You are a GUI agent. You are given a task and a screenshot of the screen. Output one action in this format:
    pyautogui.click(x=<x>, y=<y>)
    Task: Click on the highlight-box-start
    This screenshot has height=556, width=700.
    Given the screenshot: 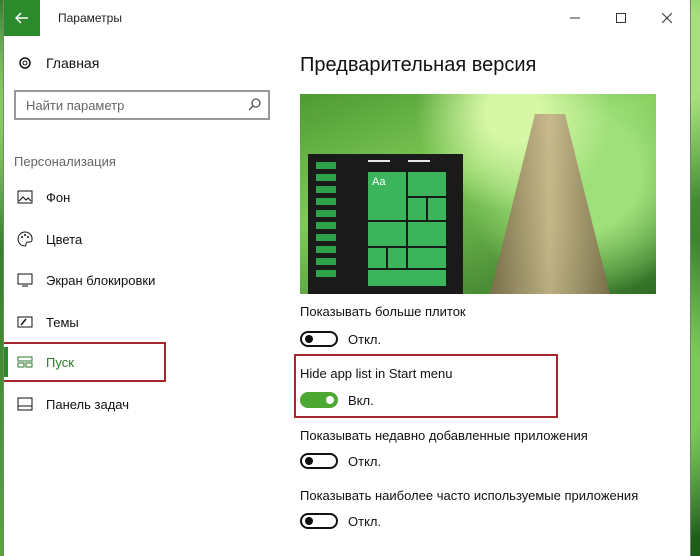 What is the action you would take?
    pyautogui.click(x=85, y=362)
    